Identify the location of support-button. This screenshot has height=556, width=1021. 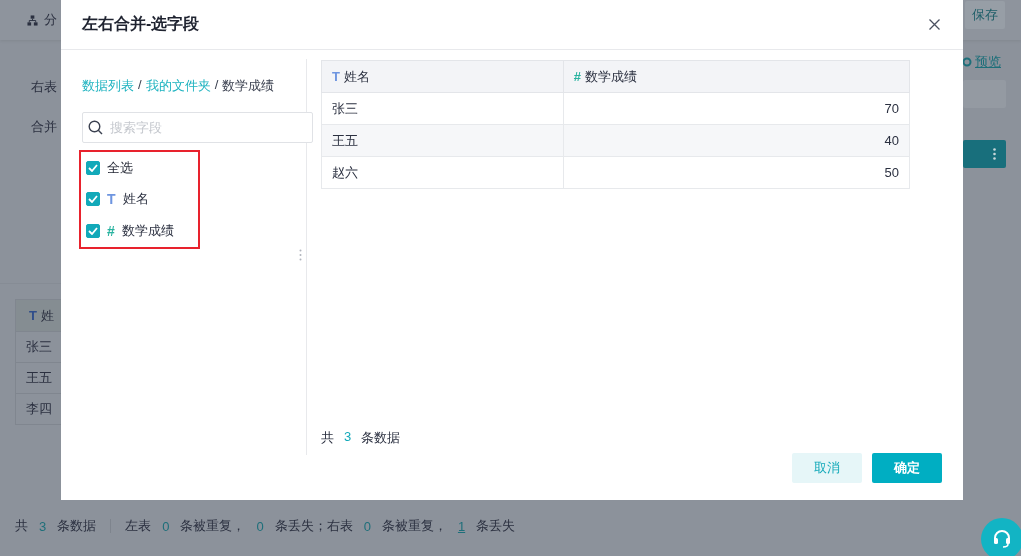
(1001, 537).